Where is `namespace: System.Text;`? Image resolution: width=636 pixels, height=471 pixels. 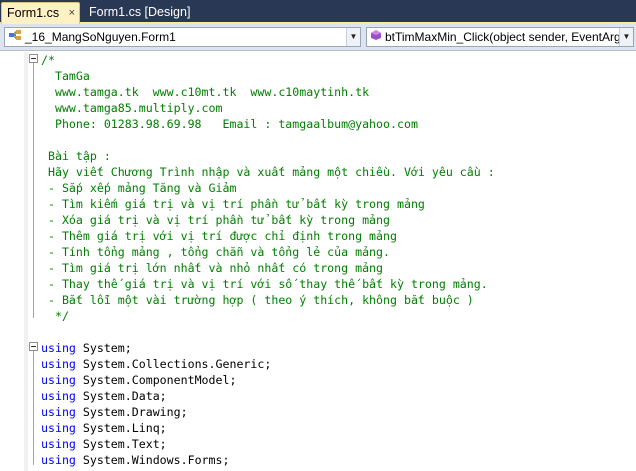
namespace: System.Text; is located at coordinates (124, 444).